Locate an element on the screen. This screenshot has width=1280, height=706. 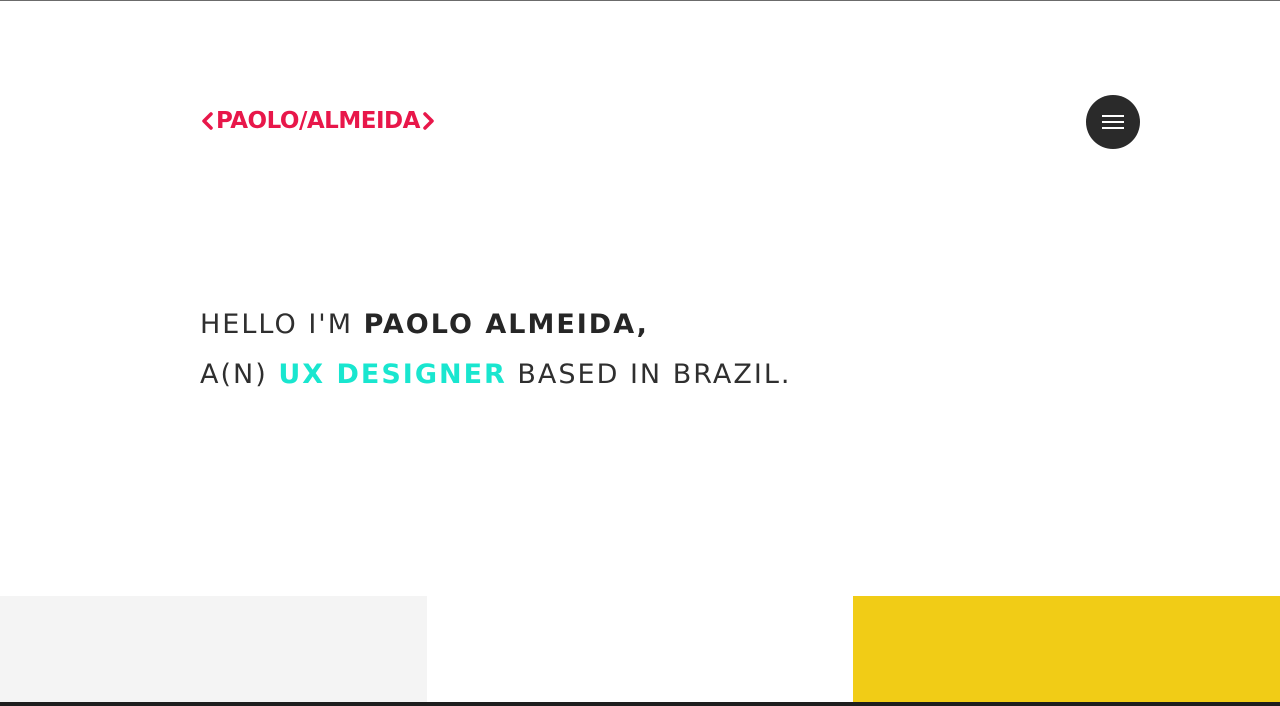
site-logo: PAOLO/ALMEIDA is located at coordinates (318, 121).